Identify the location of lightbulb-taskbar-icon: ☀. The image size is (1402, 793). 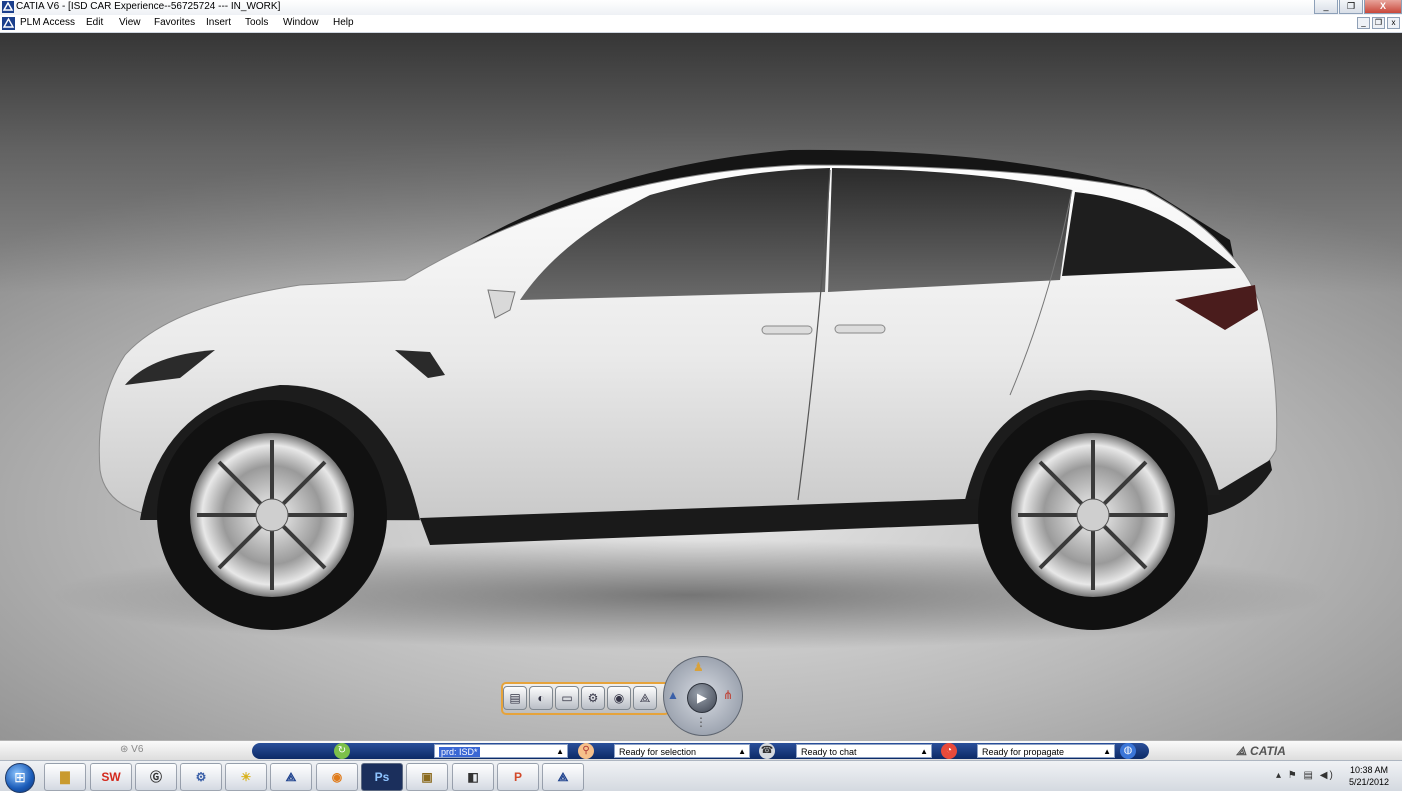
(246, 777).